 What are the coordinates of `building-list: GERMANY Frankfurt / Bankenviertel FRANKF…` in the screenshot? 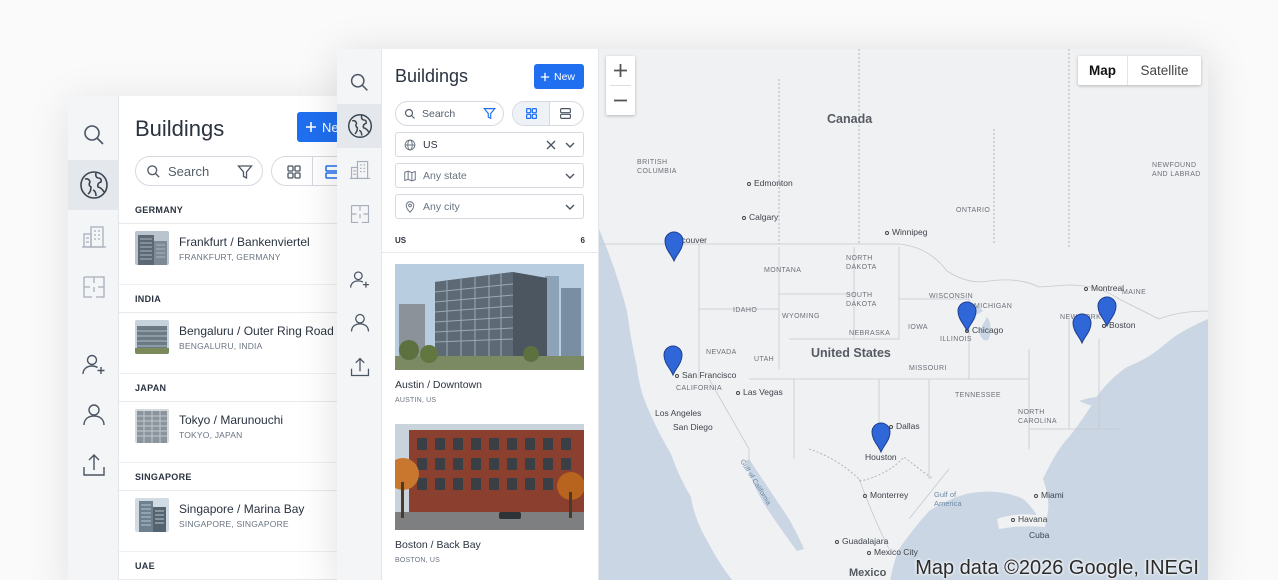 It's located at (233, 388).